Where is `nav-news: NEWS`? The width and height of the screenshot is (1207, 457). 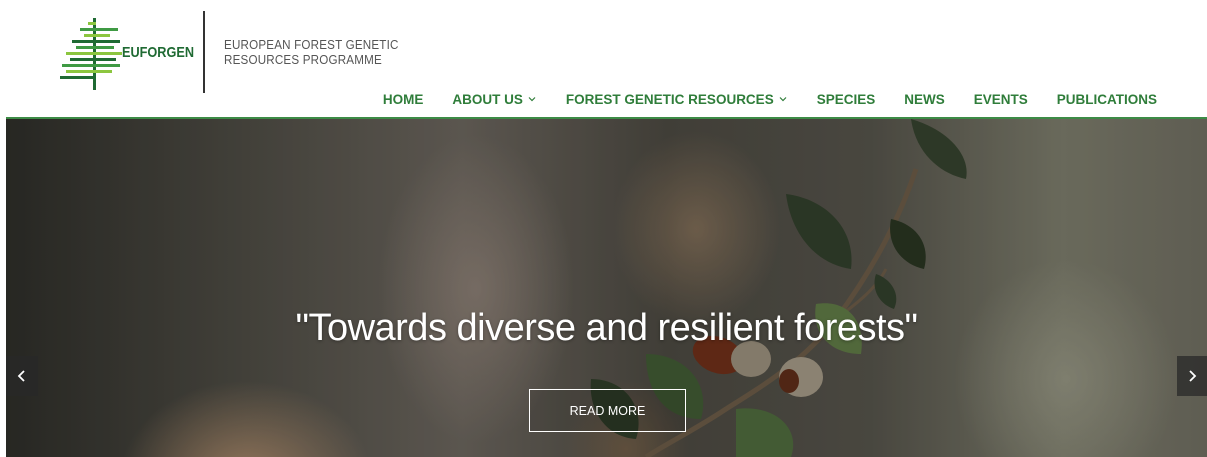
nav-news: NEWS is located at coordinates (924, 99).